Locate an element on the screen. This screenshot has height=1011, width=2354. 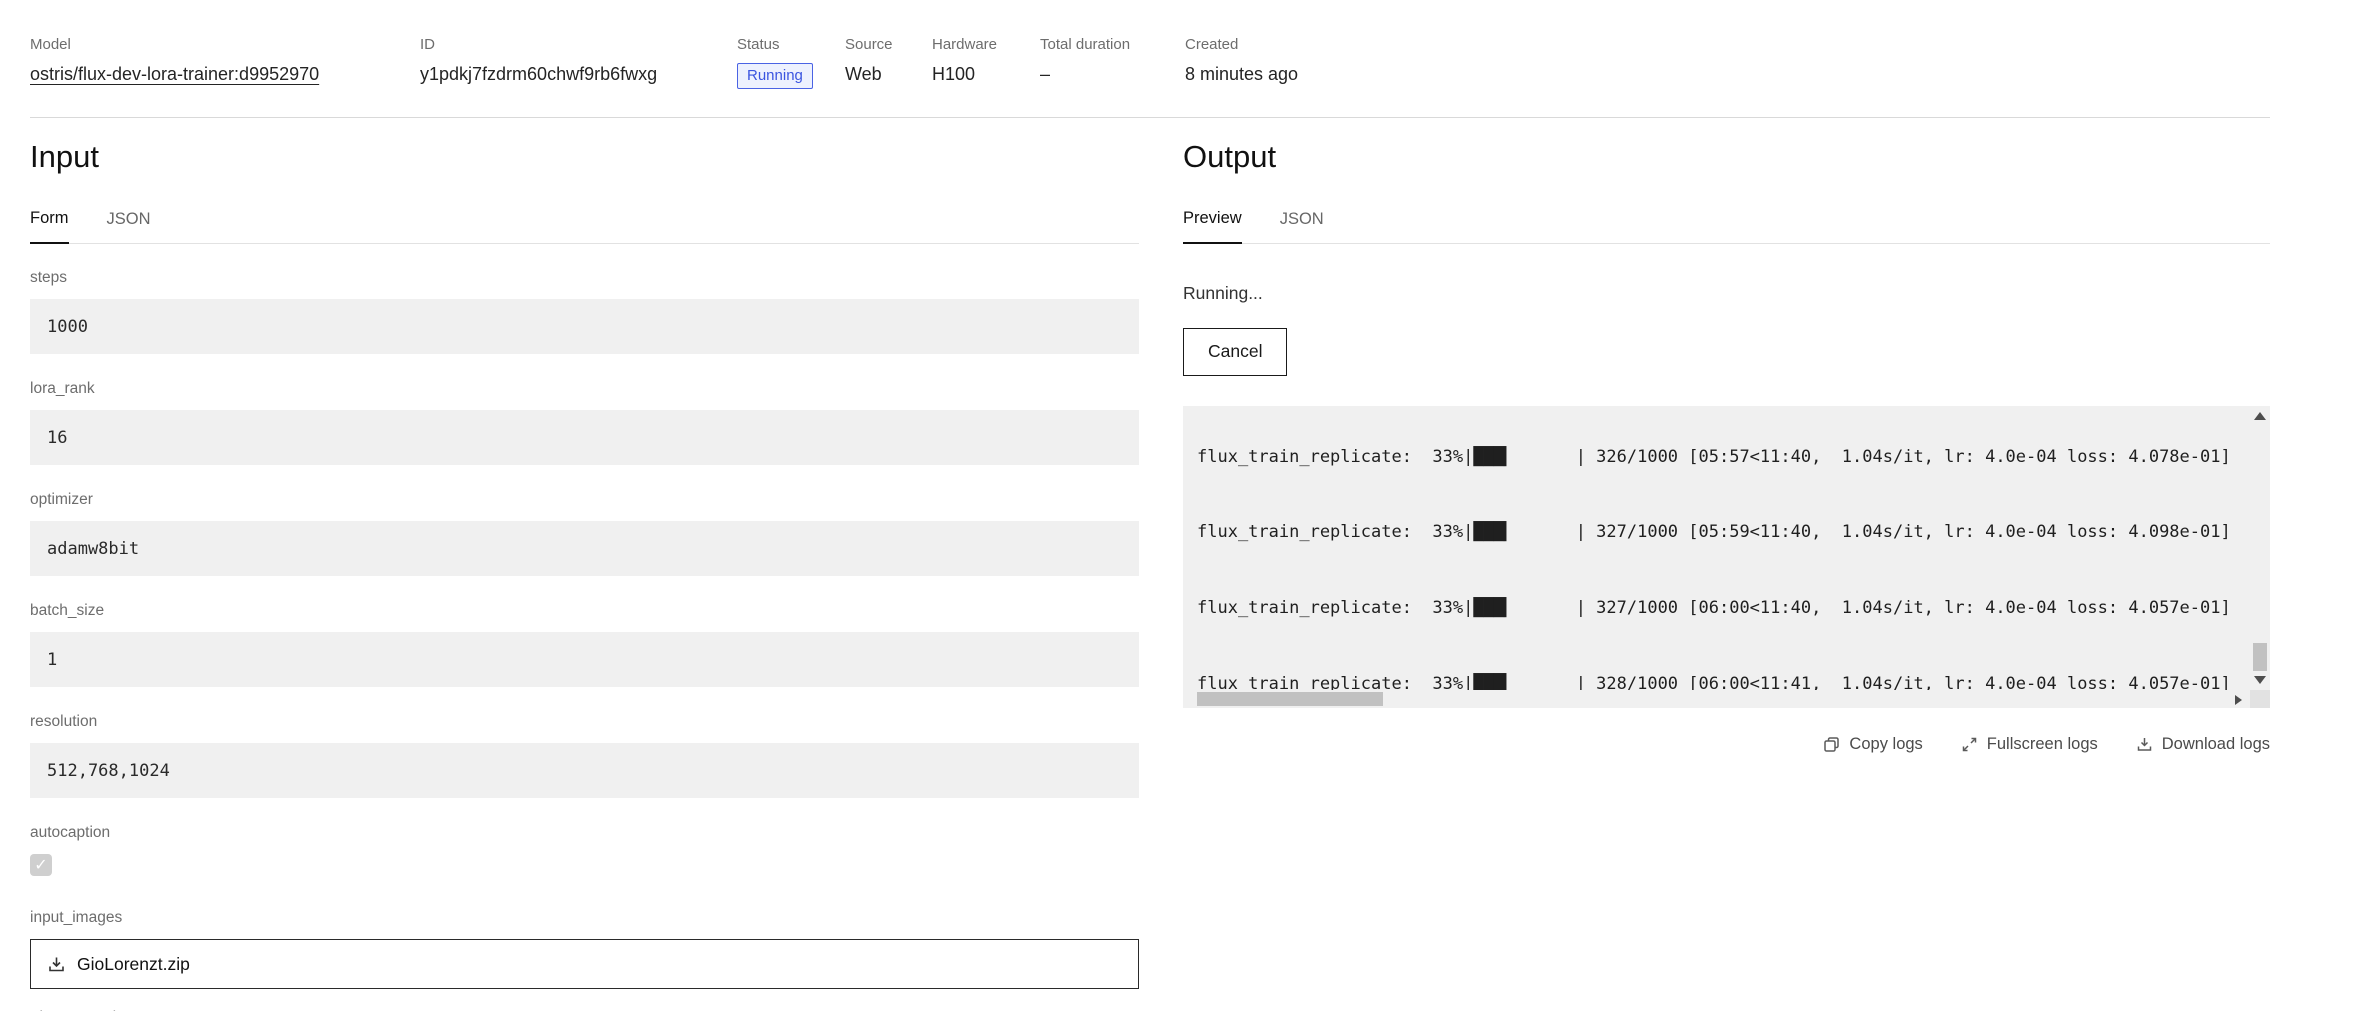
lora-rank-label: lora_rank is located at coordinates (62, 388).